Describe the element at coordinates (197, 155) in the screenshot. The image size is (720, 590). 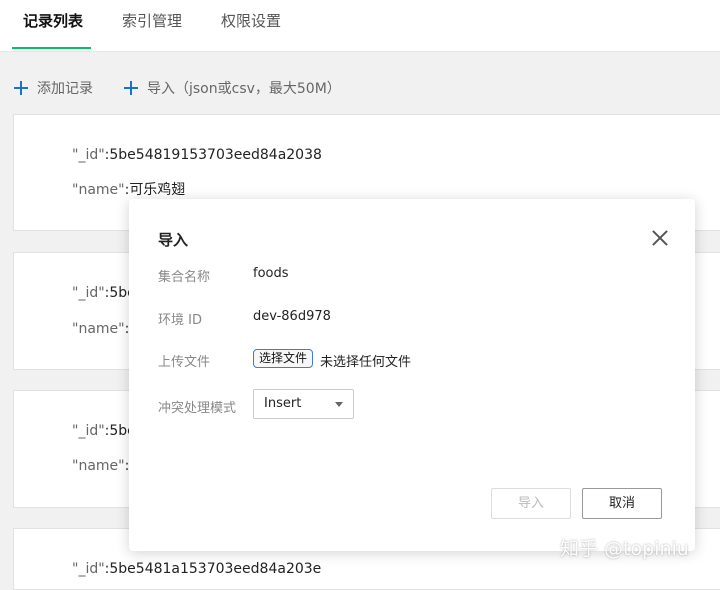
I see `record-id: "_id":5be54819153703eed84a2038` at that location.